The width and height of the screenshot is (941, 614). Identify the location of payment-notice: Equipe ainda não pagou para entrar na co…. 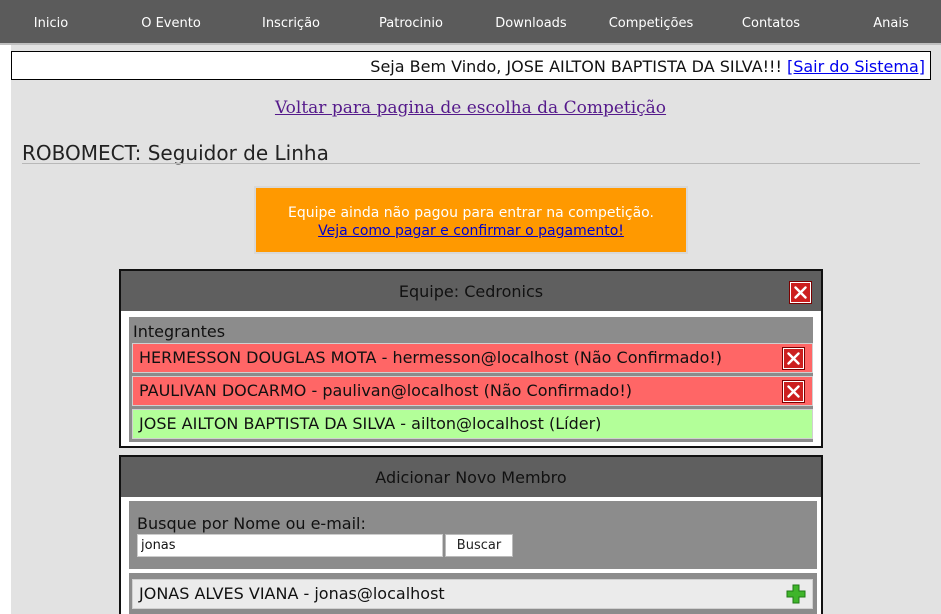
(471, 220).